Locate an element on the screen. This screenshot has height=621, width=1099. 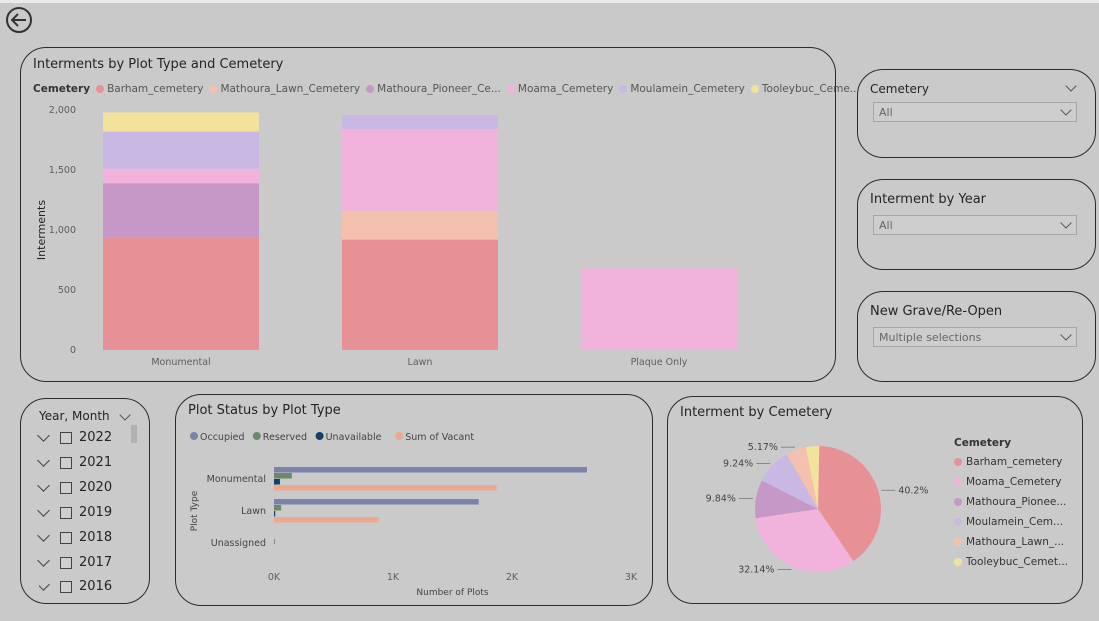
x-tick-label: 3K is located at coordinates (631, 577).